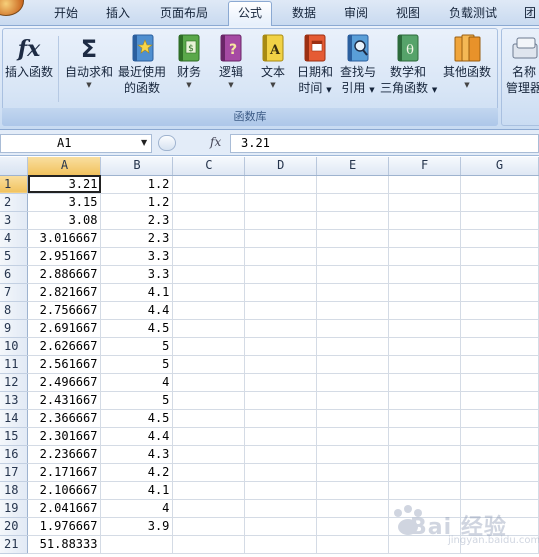 Image resolution: width=539 pixels, height=557 pixels. I want to click on row-header: 15, so click(14, 436).